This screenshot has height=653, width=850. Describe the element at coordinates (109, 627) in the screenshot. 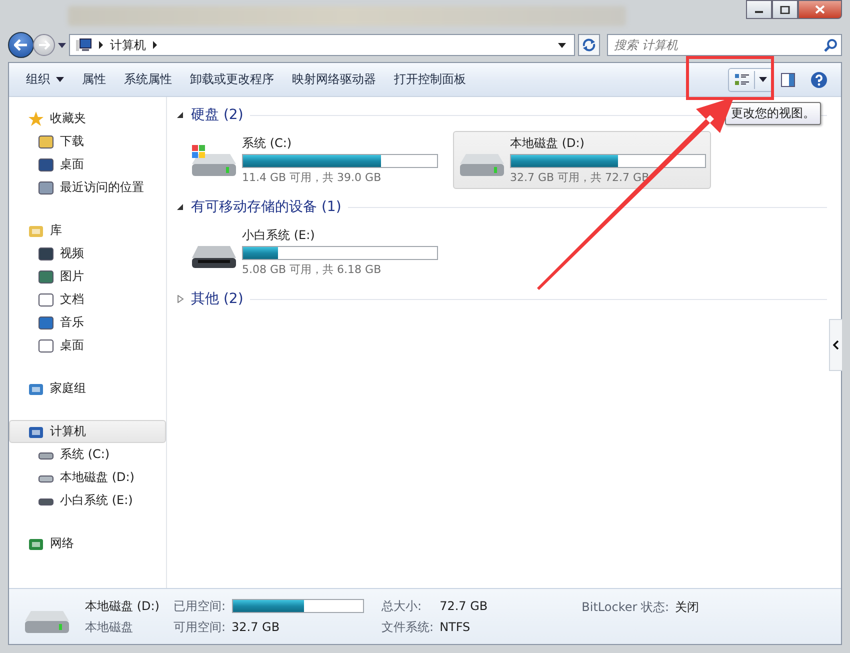

I see `drive-type: 本地磁盘` at that location.